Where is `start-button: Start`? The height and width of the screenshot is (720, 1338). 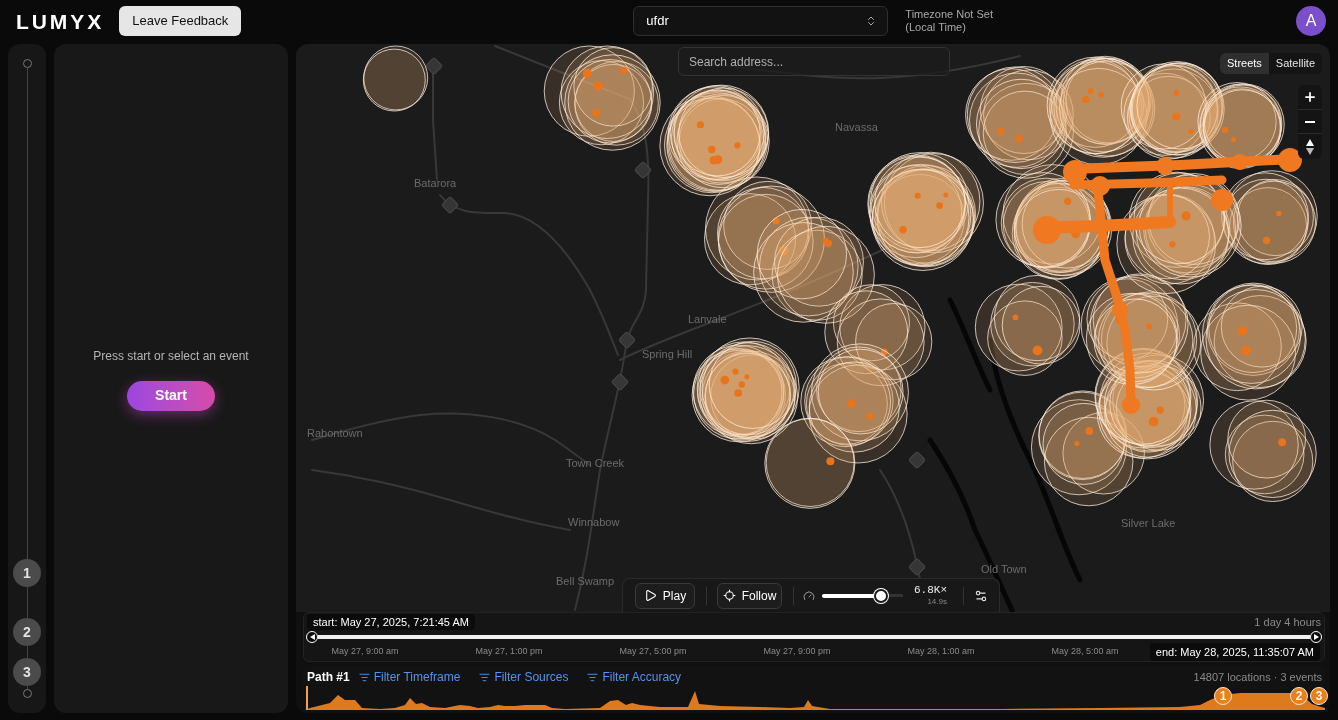
start-button: Start is located at coordinates (171, 395).